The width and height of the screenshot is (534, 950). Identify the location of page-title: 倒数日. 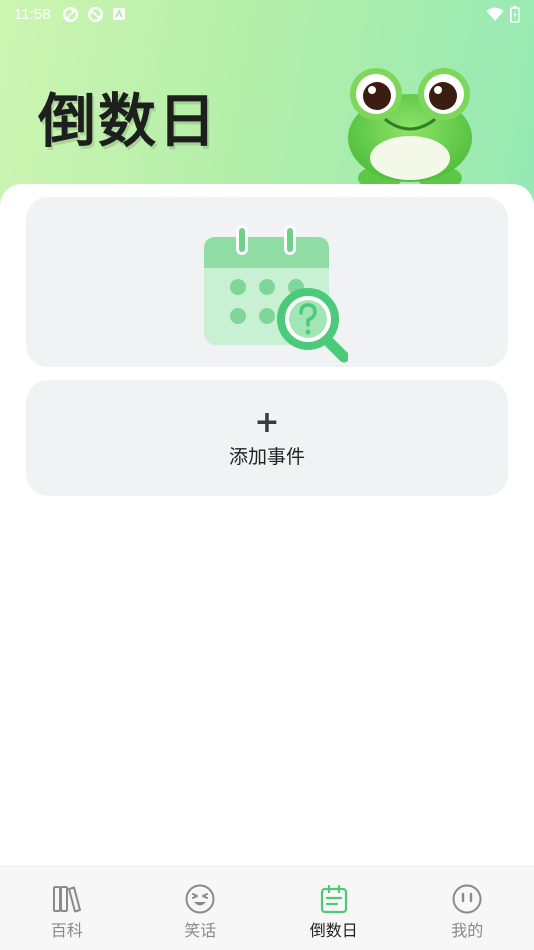
(128, 121).